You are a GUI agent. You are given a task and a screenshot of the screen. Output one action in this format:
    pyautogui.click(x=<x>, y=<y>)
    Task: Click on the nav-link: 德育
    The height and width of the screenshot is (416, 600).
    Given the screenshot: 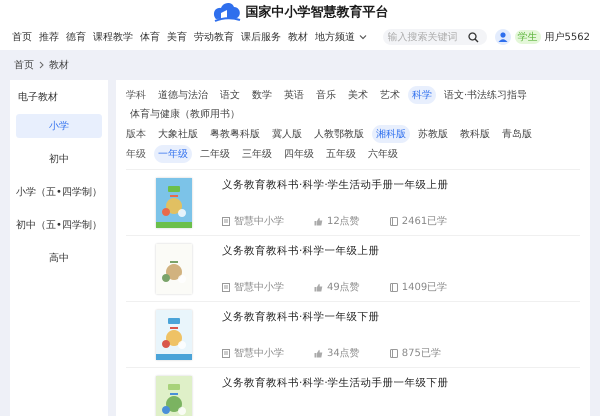 What is the action you would take?
    pyautogui.click(x=76, y=37)
    